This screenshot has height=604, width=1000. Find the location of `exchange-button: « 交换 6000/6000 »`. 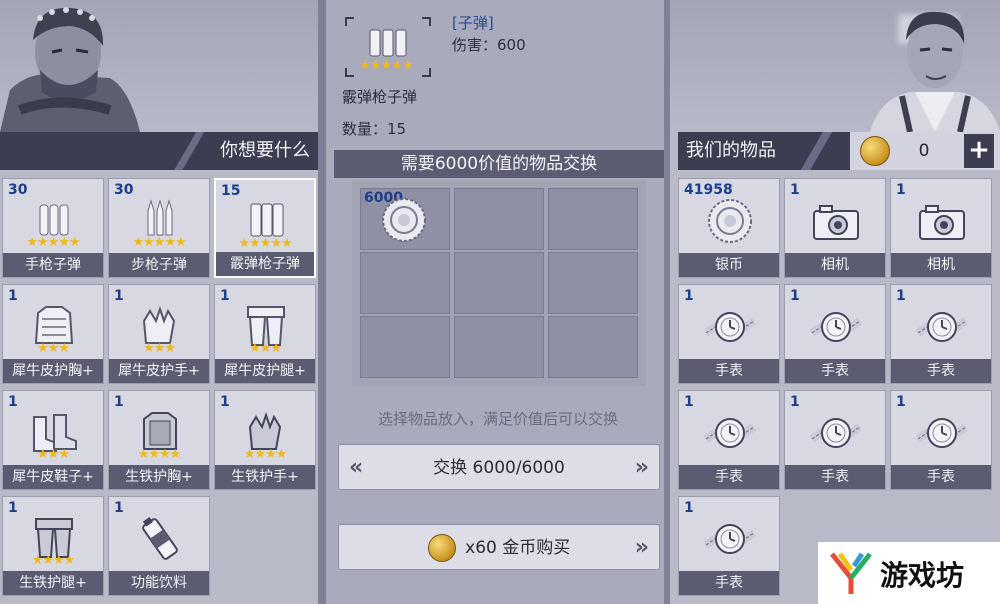

exchange-button: « 交换 6000/6000 » is located at coordinates (499, 467).